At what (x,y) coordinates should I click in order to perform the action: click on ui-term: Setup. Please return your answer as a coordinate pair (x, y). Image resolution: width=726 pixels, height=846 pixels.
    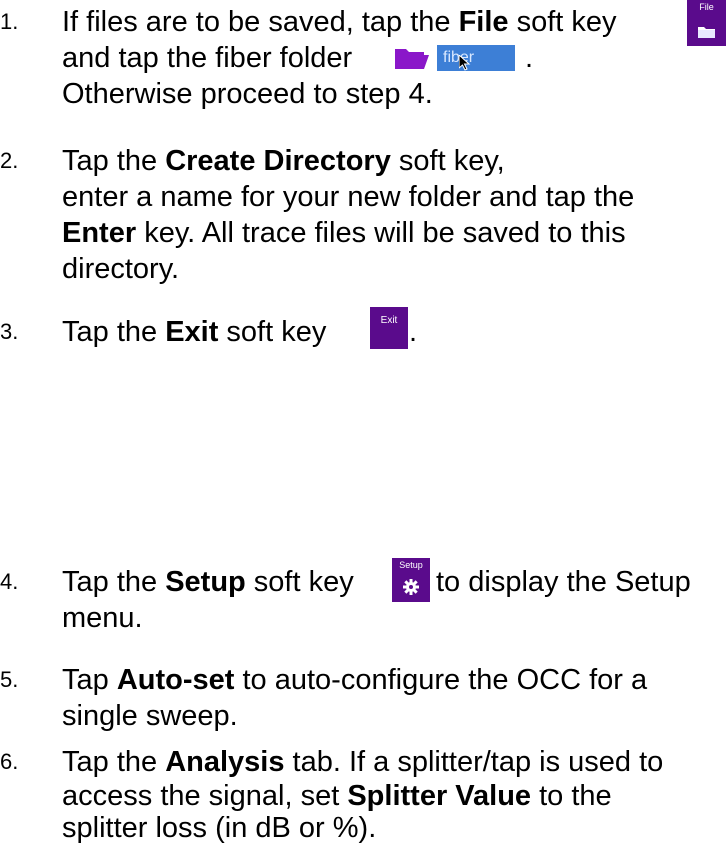
    Looking at the image, I should click on (205, 582).